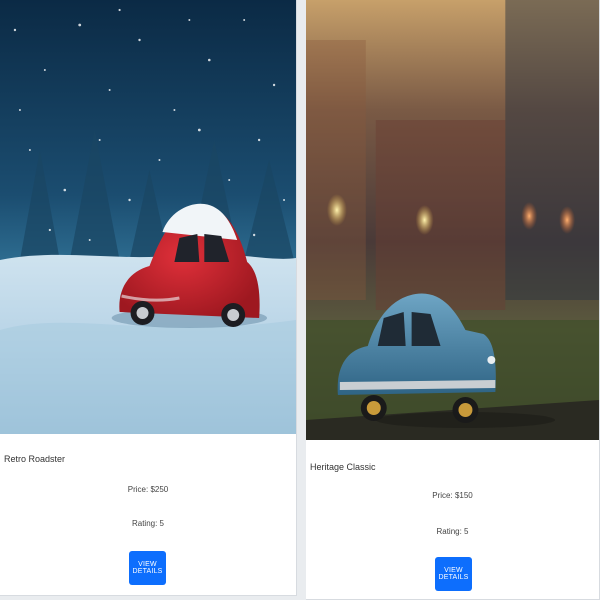 Image resolution: width=600 pixels, height=600 pixels. I want to click on card-price: Price: $250, so click(148, 489).